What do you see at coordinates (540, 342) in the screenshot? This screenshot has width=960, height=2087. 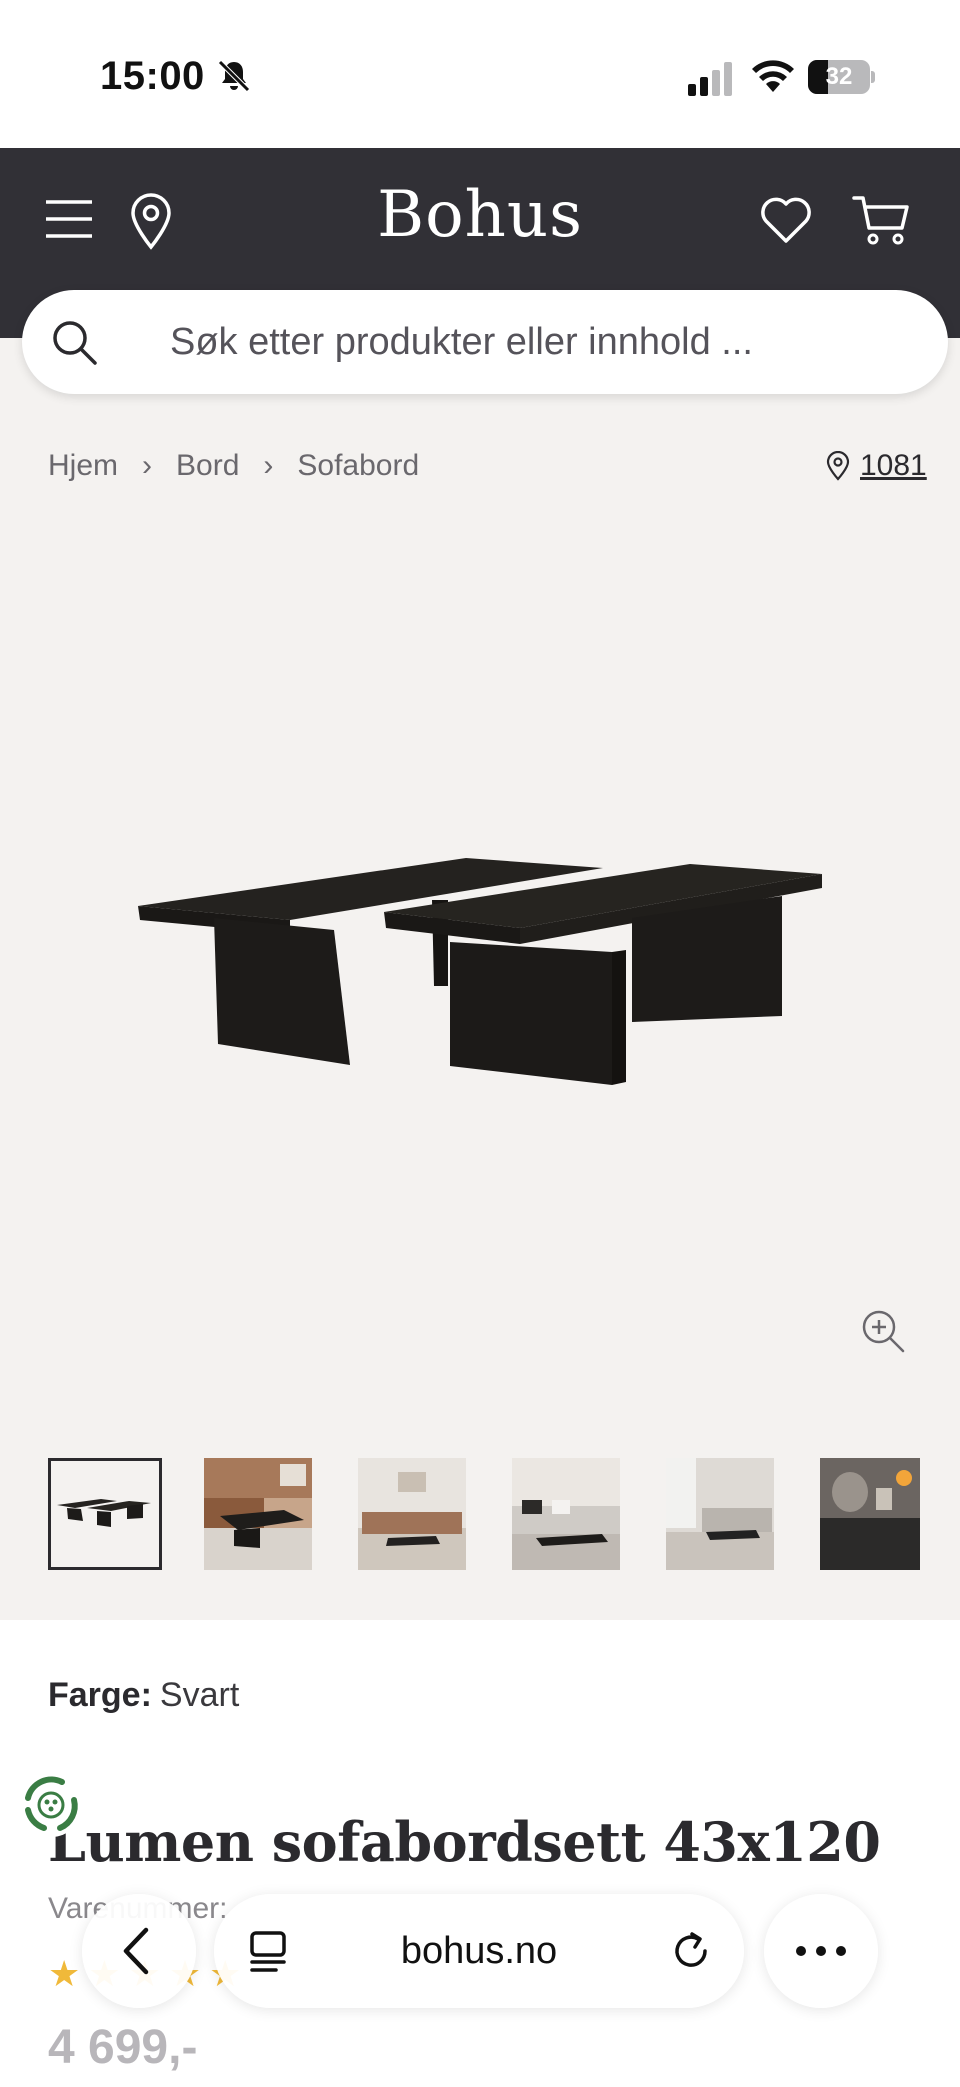 I see `search-input` at bounding box center [540, 342].